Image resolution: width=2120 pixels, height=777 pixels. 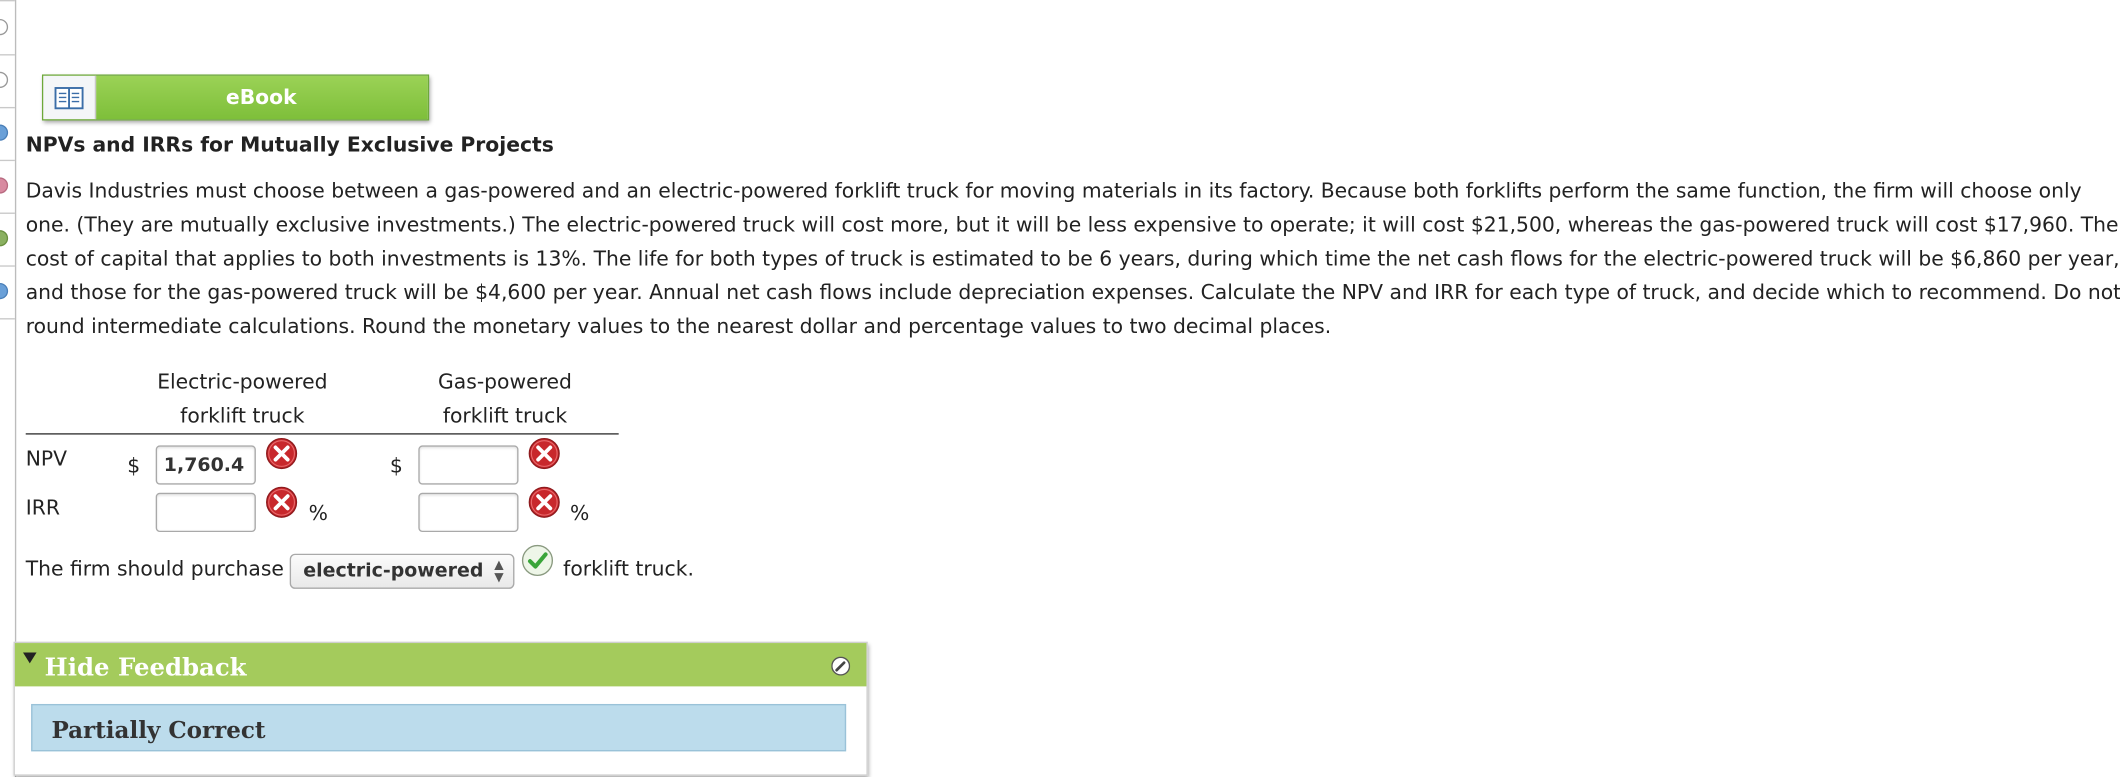 What do you see at coordinates (393, 571) in the screenshot?
I see `truck-type-selected: electric-powered` at bounding box center [393, 571].